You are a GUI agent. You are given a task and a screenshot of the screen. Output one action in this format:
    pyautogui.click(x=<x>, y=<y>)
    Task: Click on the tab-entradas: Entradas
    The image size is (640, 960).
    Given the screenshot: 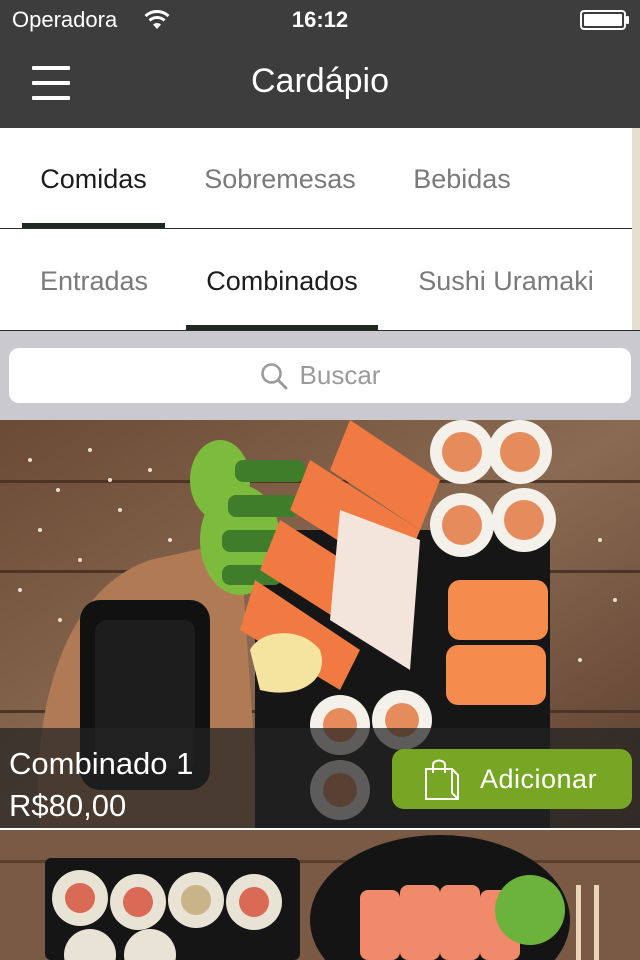 What is the action you would take?
    pyautogui.click(x=94, y=280)
    